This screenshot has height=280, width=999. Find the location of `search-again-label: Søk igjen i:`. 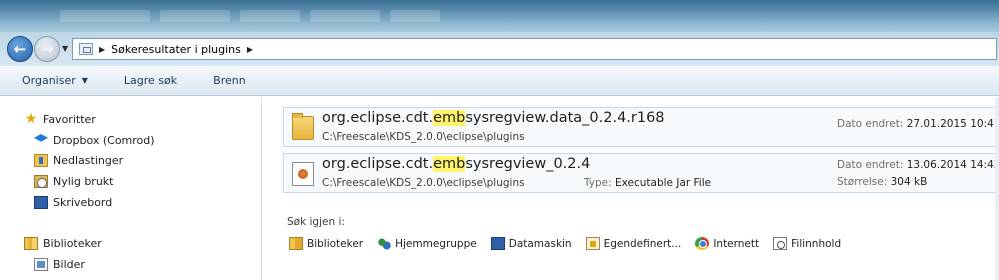

search-again-label: Søk igjen i: is located at coordinates (316, 222).